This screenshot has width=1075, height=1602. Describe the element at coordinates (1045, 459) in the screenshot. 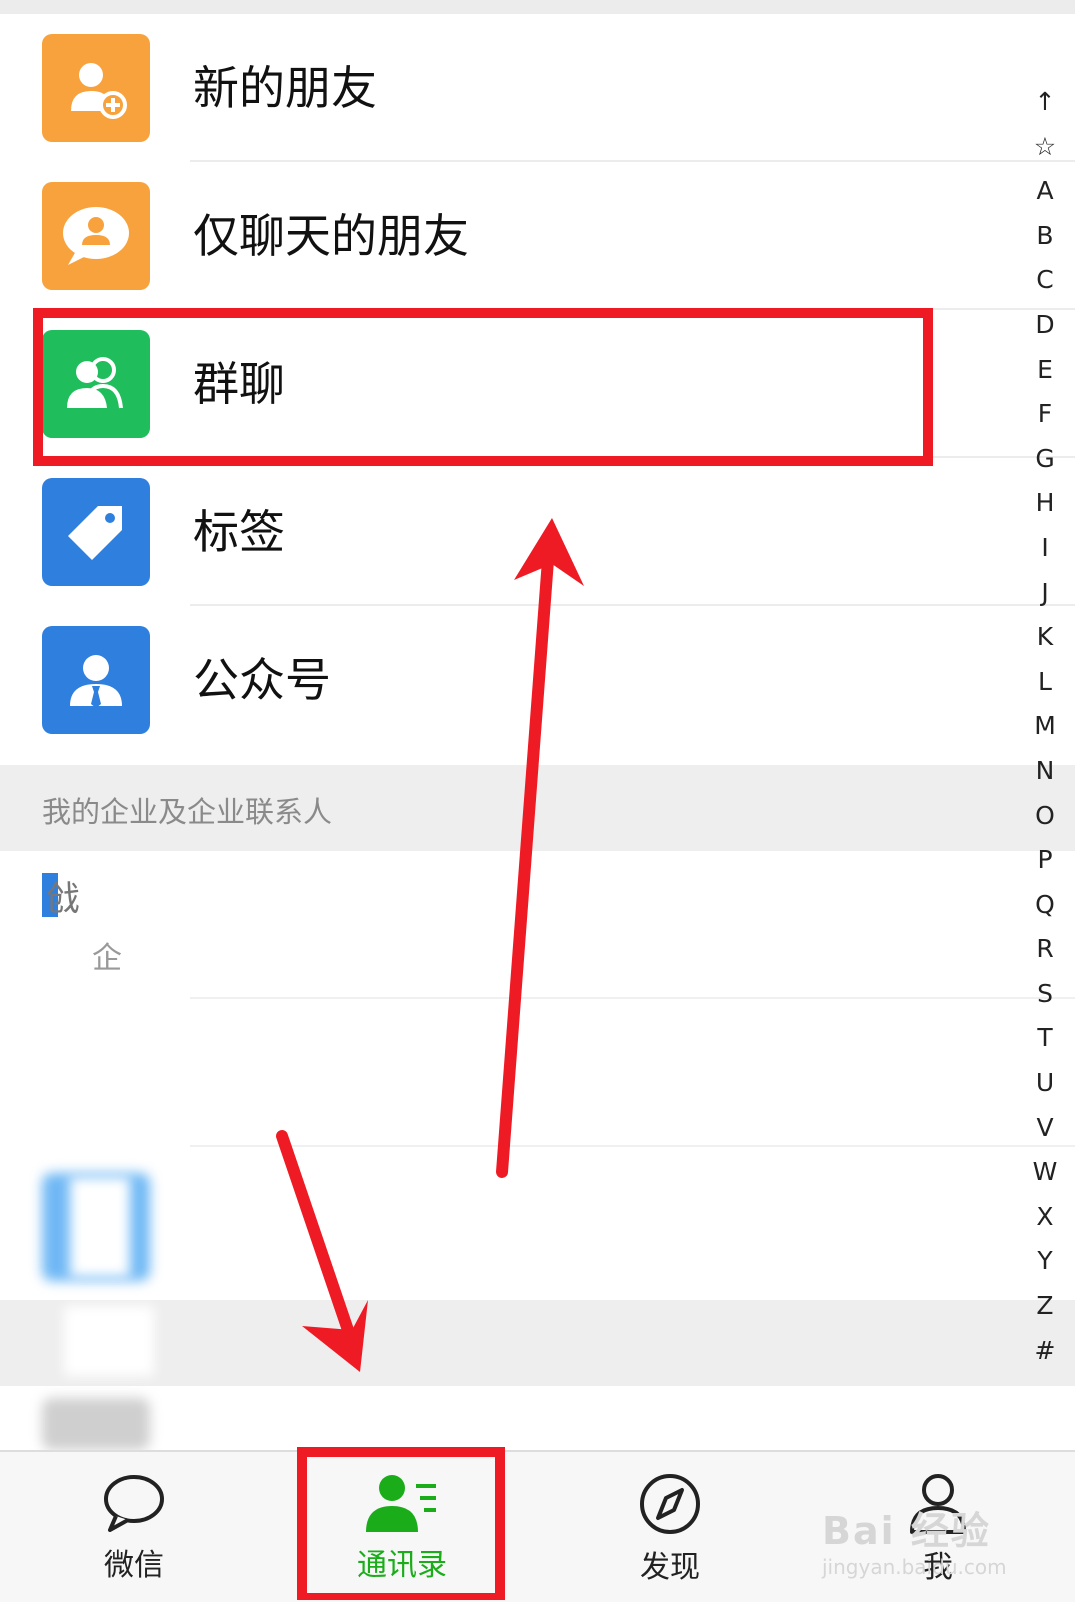

I see `index-letter: G` at that location.